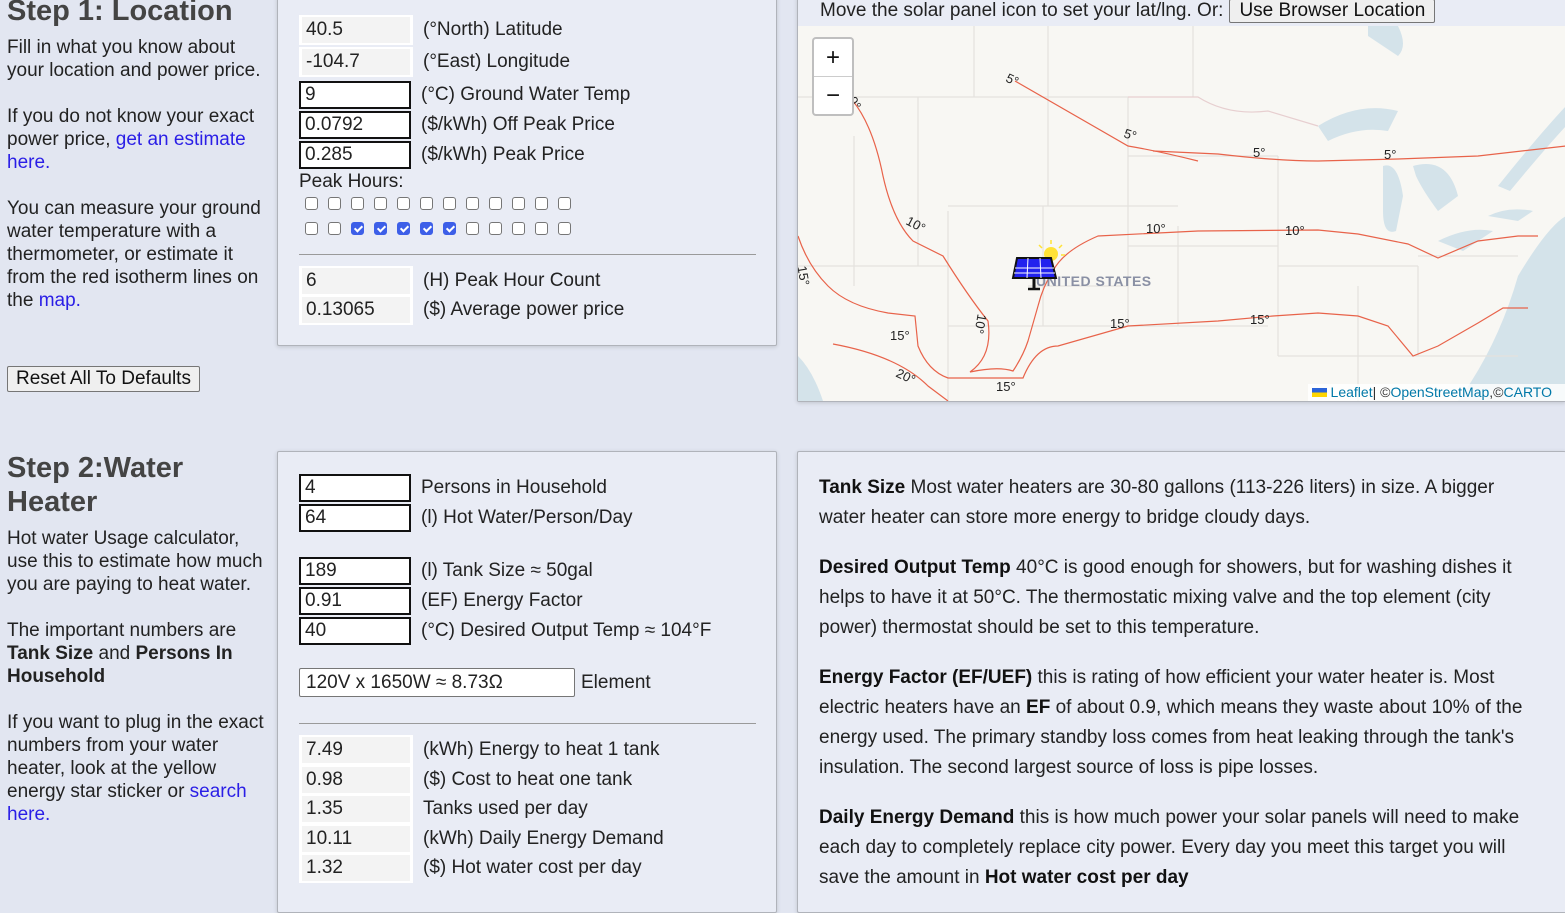  I want to click on energy-tank-label: (kWh) Energy to heat 1 tank, so click(541, 749).